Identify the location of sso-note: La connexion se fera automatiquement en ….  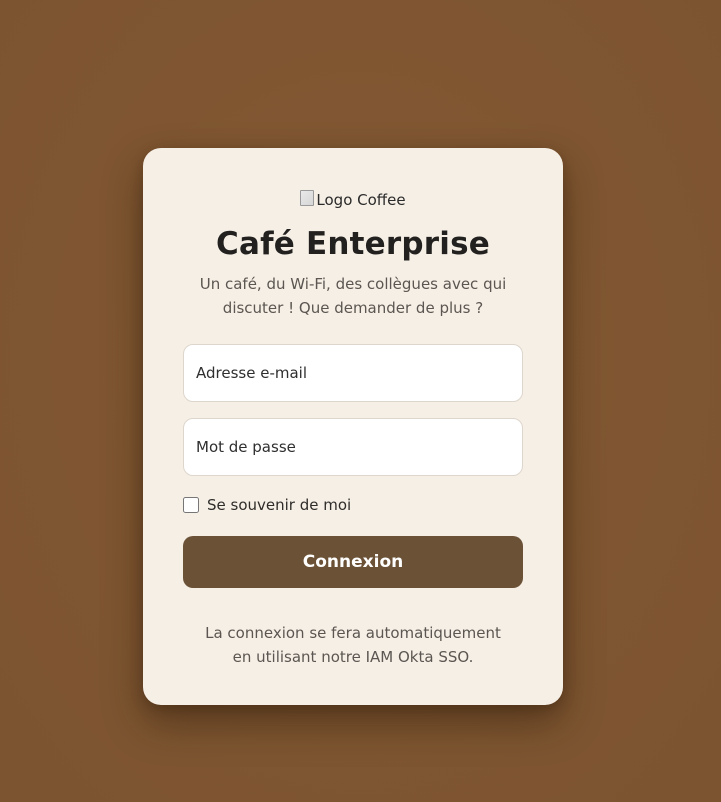
(353, 645).